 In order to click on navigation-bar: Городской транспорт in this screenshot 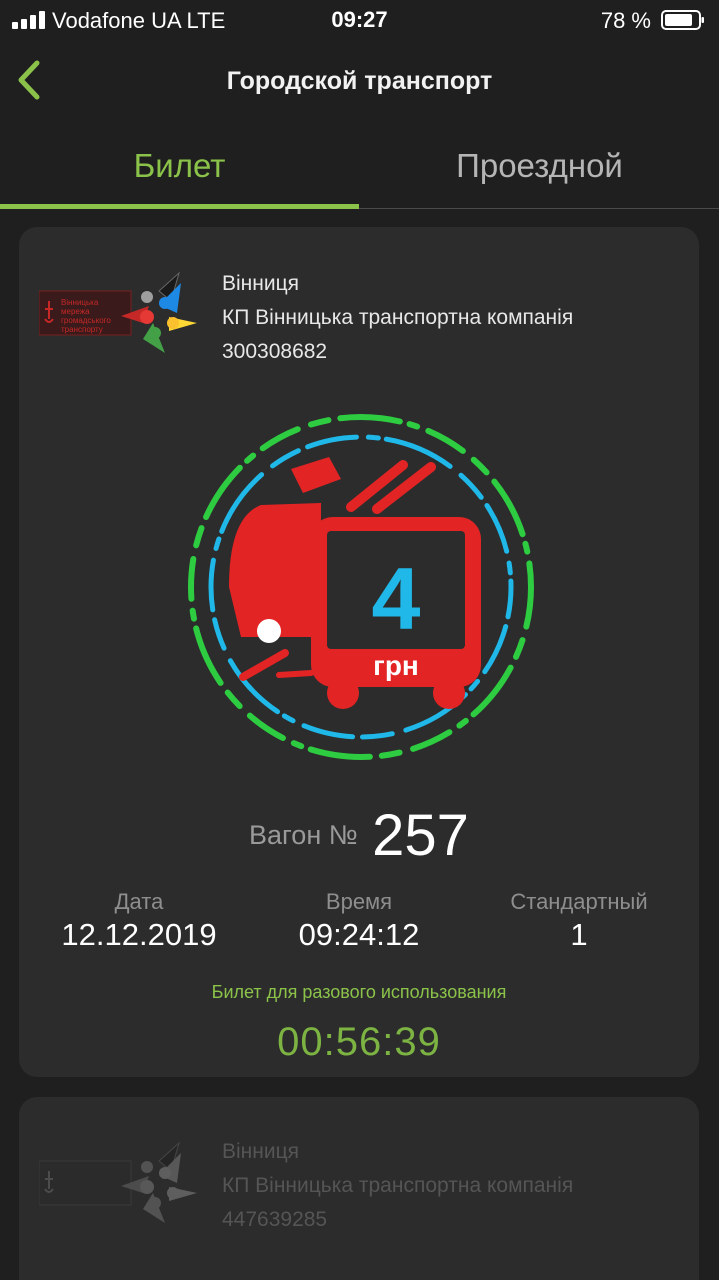, I will do `click(359, 82)`.